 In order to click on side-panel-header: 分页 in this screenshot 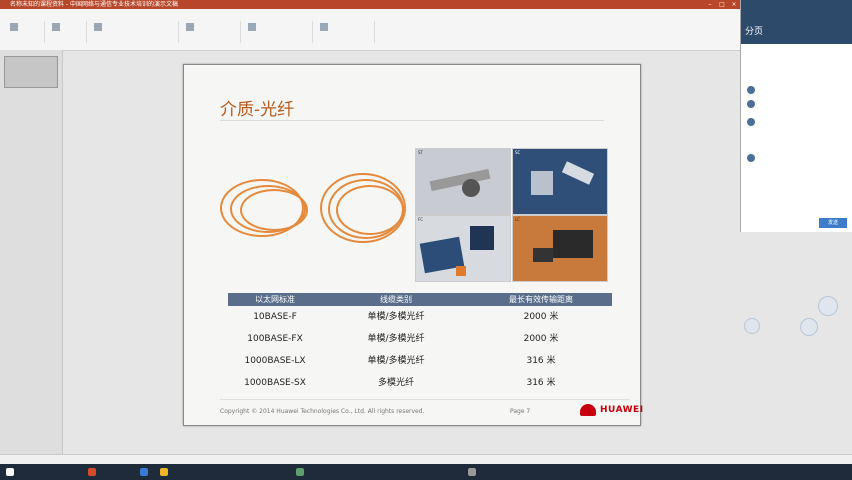, I will do `click(796, 22)`.